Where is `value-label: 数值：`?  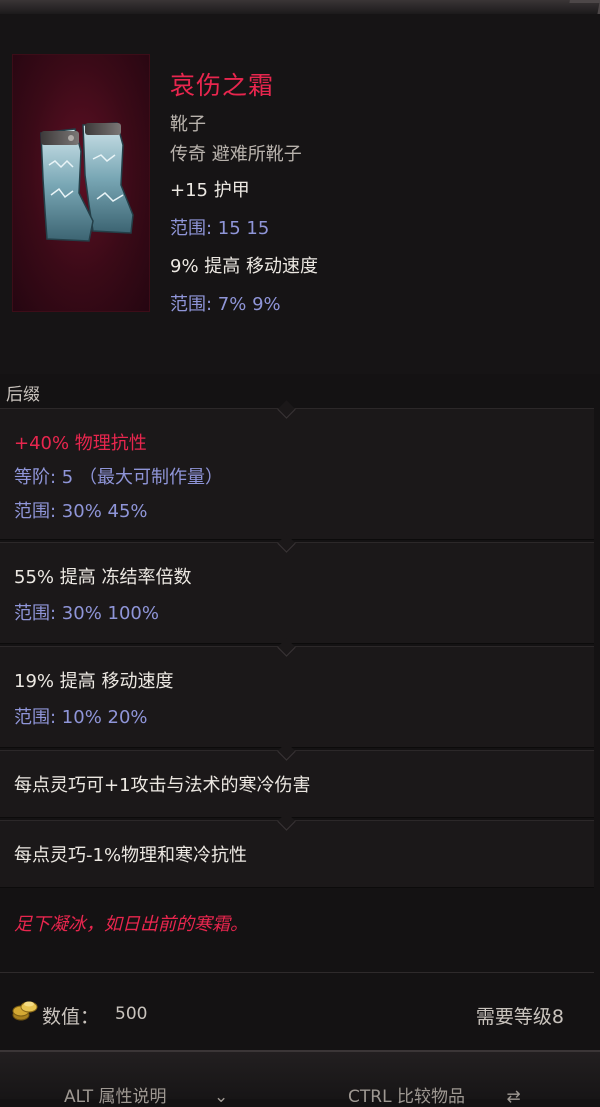 value-label: 数值： is located at coordinates (71, 1017).